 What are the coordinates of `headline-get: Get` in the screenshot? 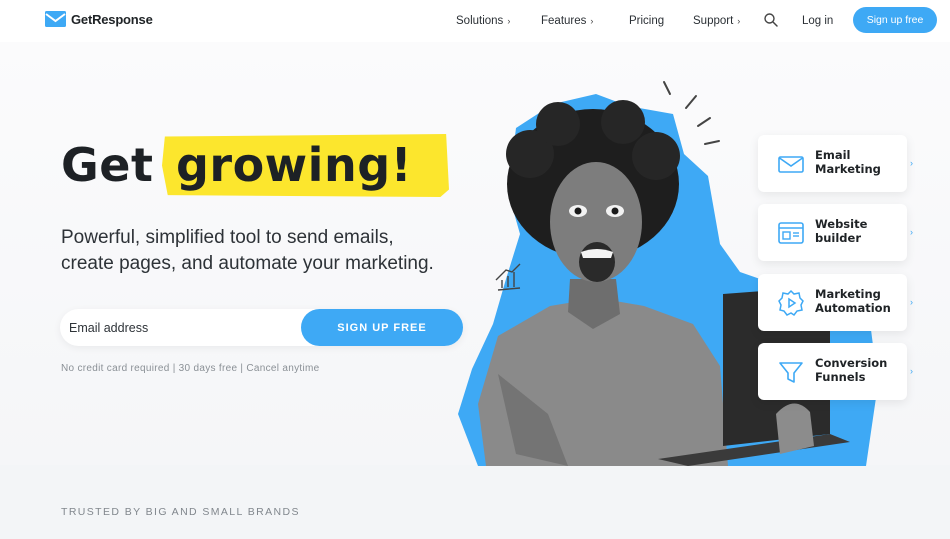 It's located at (107, 165).